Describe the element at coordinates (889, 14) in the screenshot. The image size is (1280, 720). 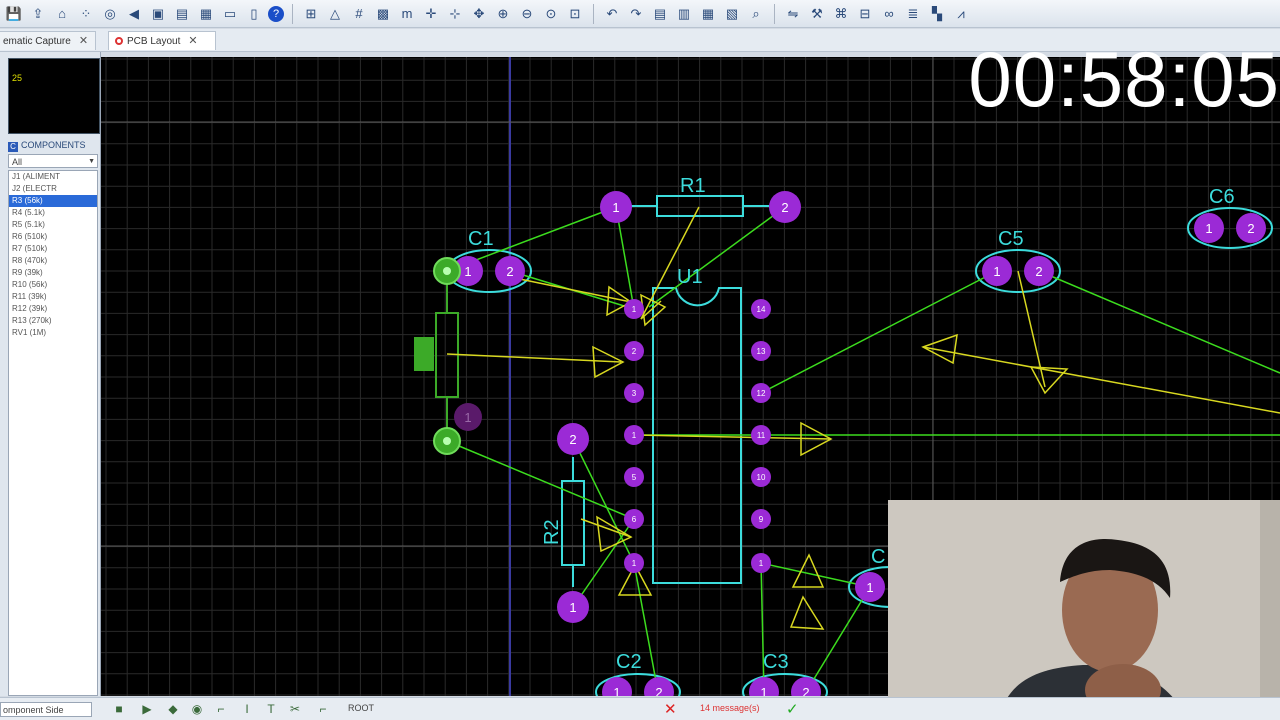
I see `binoculars-icon: ∞` at that location.